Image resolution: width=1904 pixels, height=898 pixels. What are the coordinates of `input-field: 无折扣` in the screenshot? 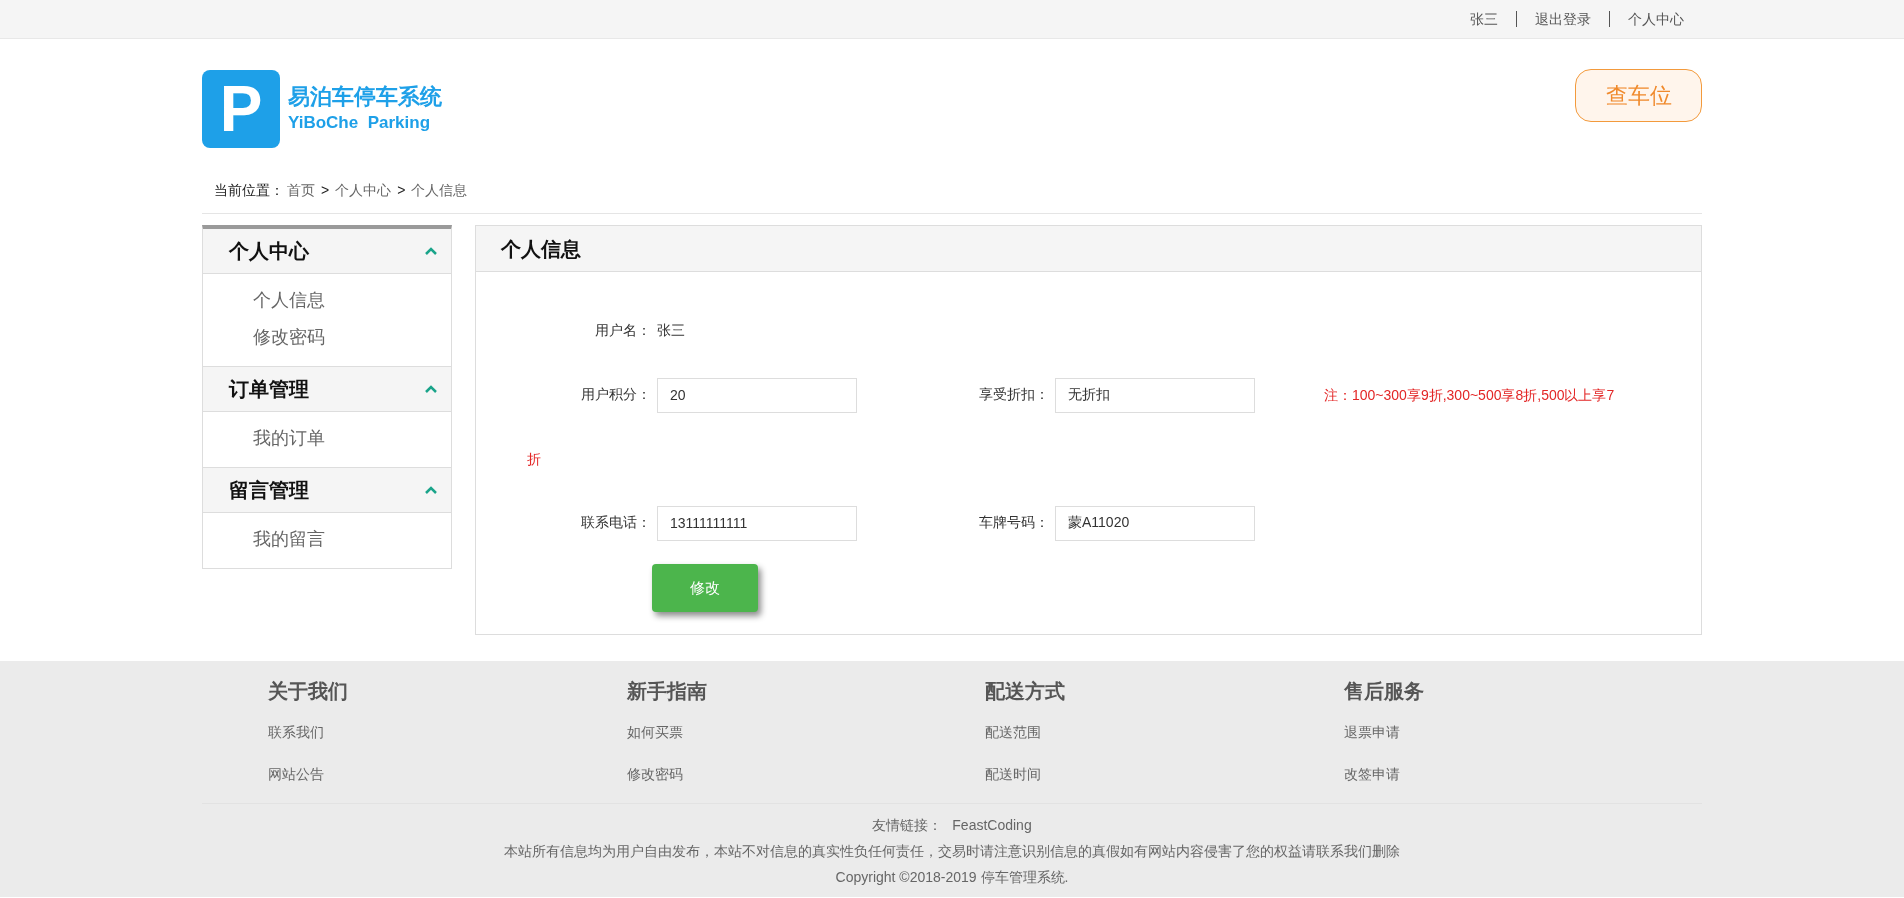 It's located at (1155, 395).